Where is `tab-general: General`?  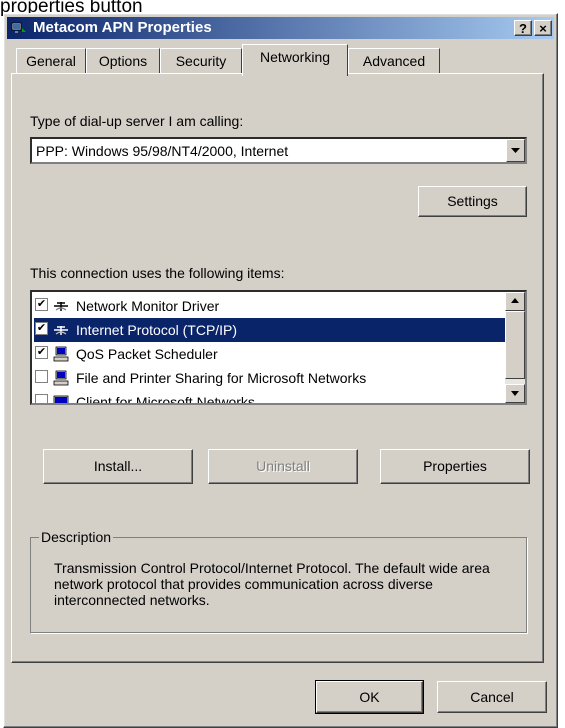 tab-general: General is located at coordinates (51, 61).